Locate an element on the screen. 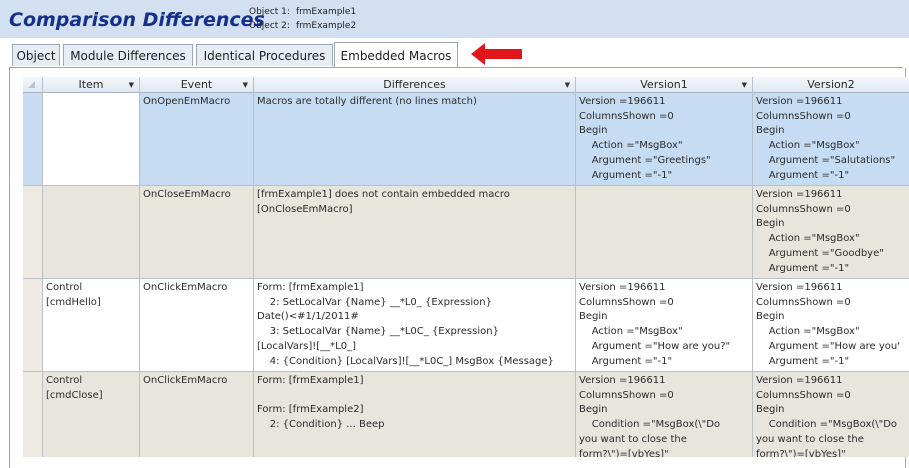  item-cell: Control [cmdHello] is located at coordinates (91, 325).